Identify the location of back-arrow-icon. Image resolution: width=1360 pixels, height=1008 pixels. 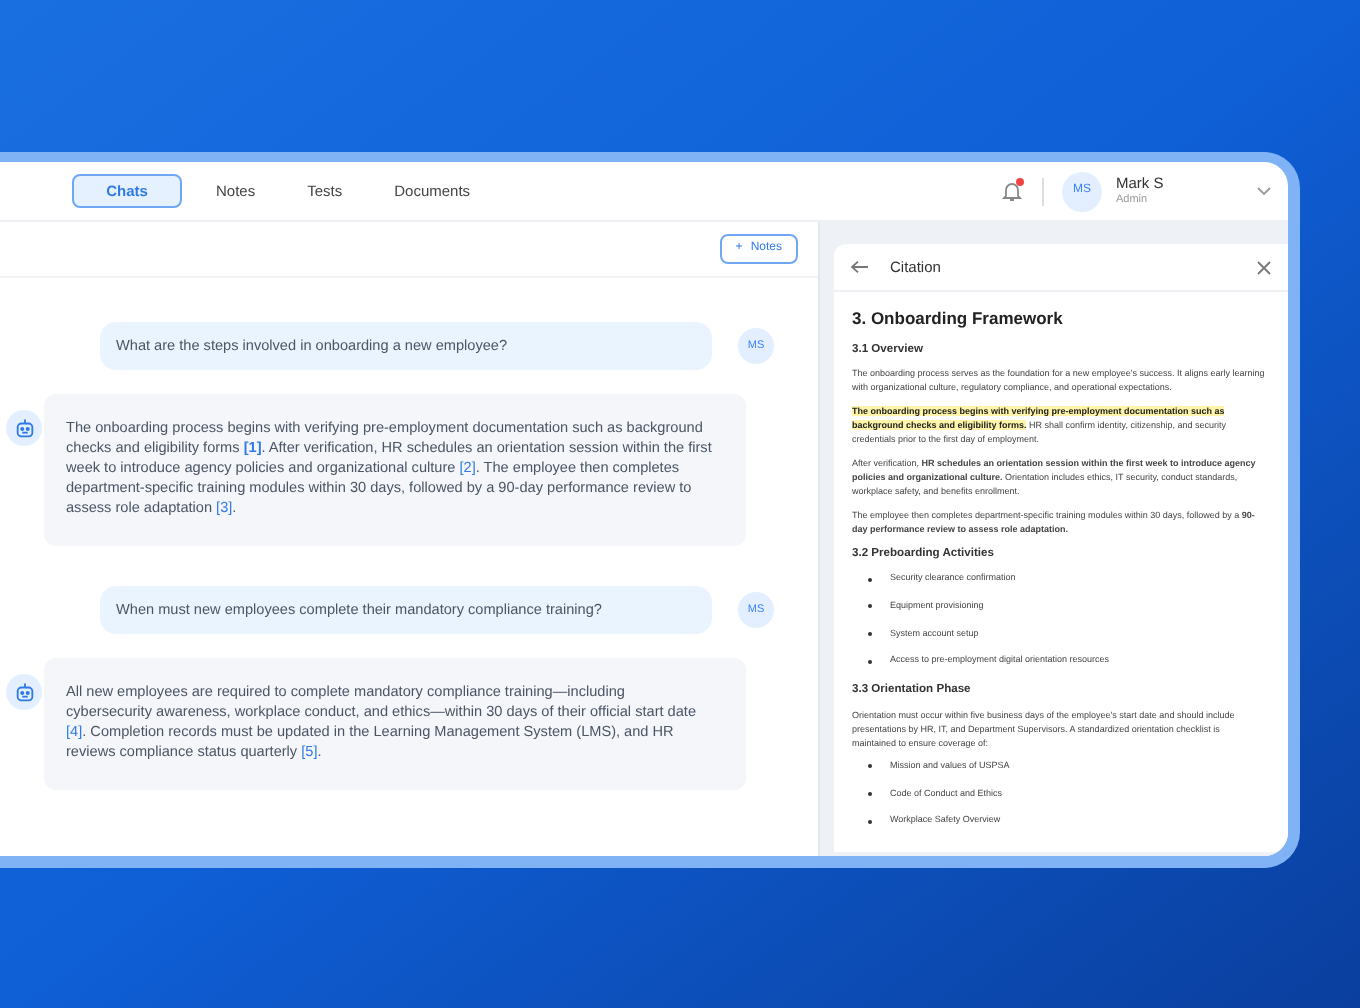
(860, 267).